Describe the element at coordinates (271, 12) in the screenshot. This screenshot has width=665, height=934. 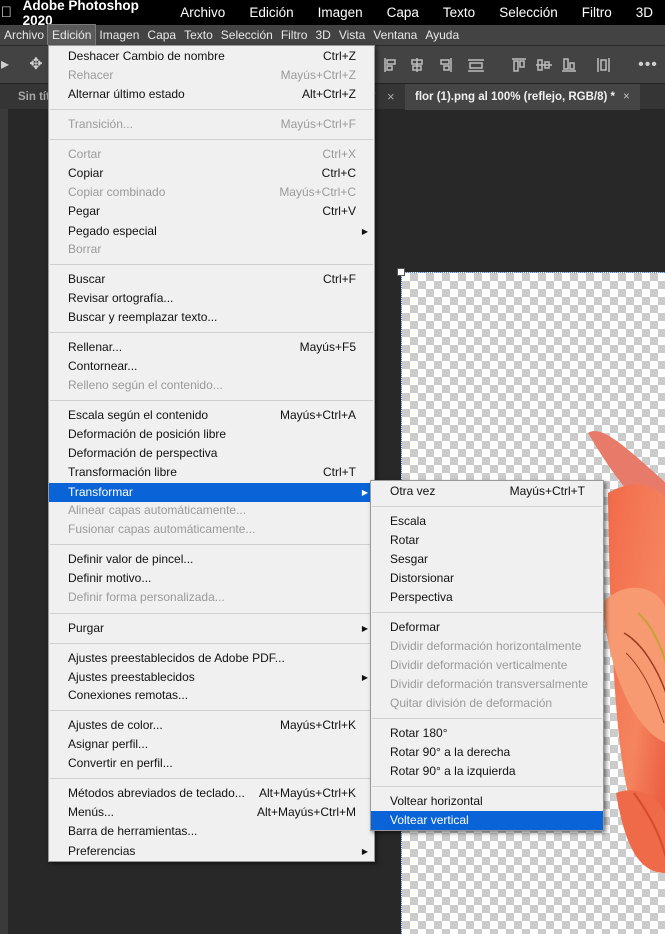
I see `os-menu-edicion: Edición` at that location.